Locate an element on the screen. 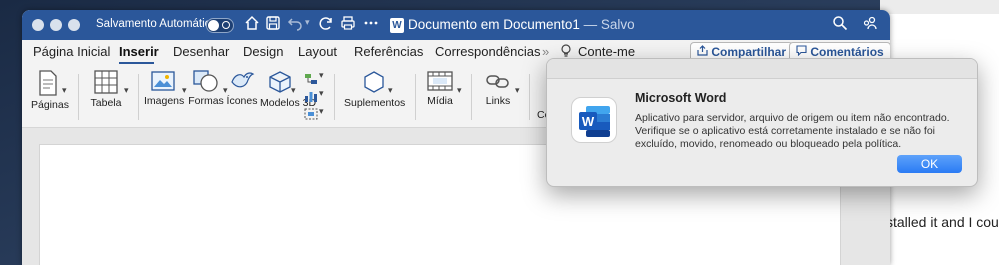 This screenshot has width=999, height=265. shapes-label: Formas is located at coordinates (206, 101).